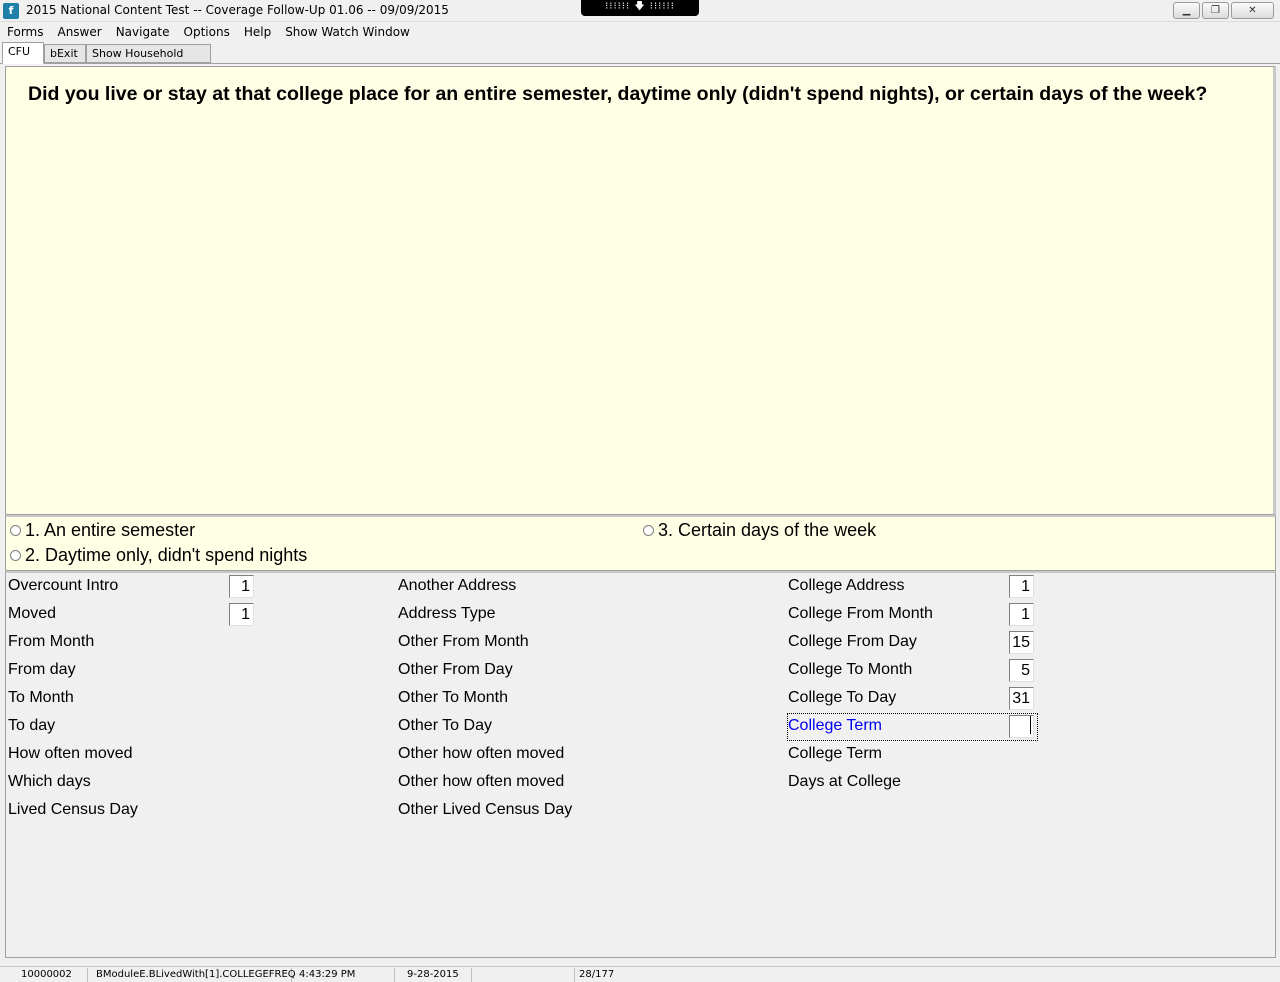  What do you see at coordinates (148, 60) in the screenshot?
I see `tab-show-household-roster: Show Household Roster` at bounding box center [148, 60].